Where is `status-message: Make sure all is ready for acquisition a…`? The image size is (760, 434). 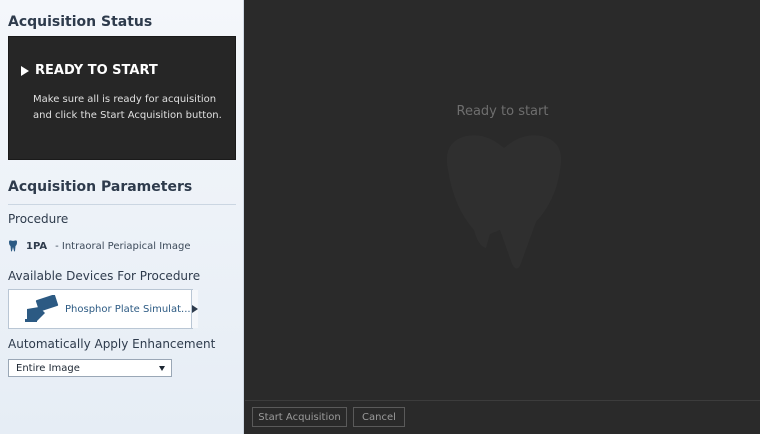 status-message: Make sure all is ready for acquisition a… is located at coordinates (127, 107).